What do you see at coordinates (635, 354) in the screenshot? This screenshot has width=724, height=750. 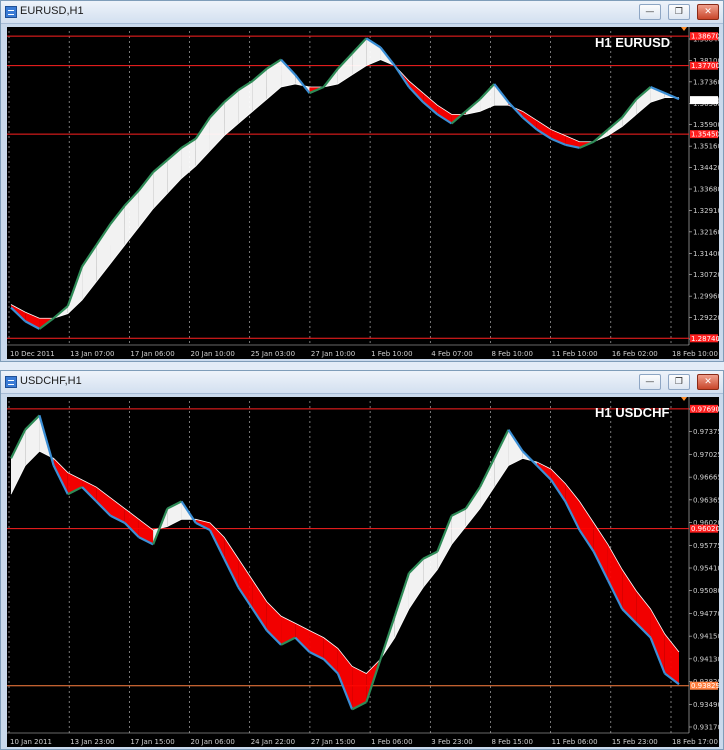 I see `time-axis-label: 16 Feb 02:00` at bounding box center [635, 354].